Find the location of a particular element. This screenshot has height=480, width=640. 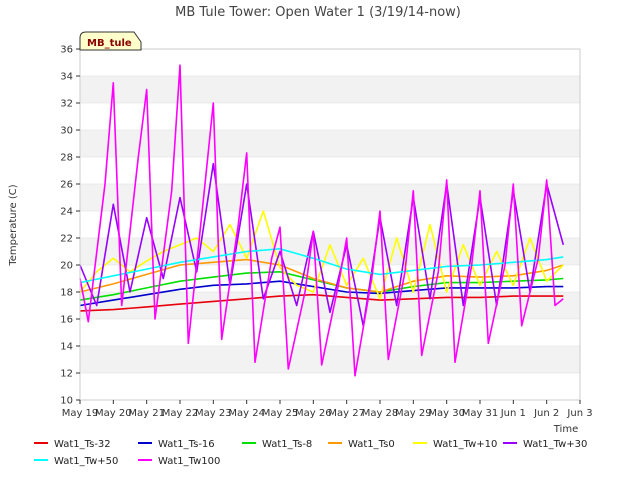

x-tick-label: Jun 2 is located at coordinates (546, 413).